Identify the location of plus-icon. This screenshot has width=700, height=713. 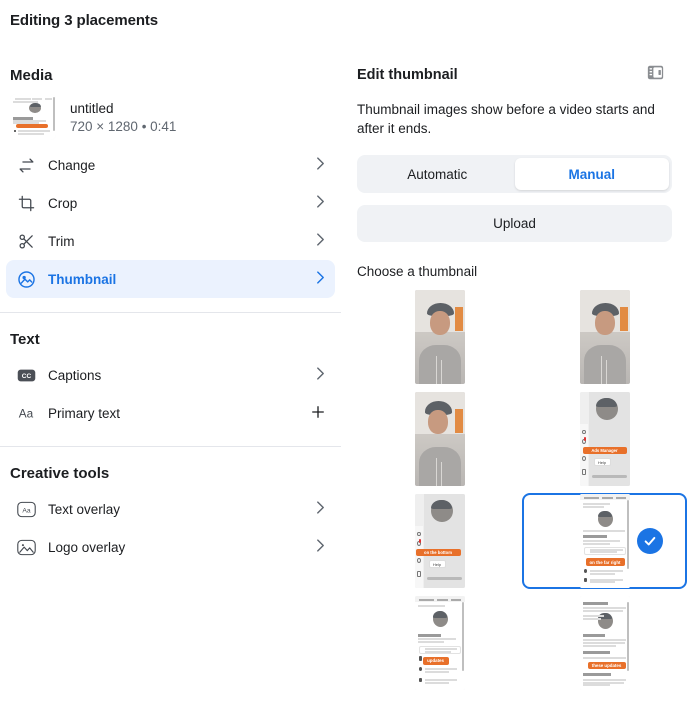
(318, 413).